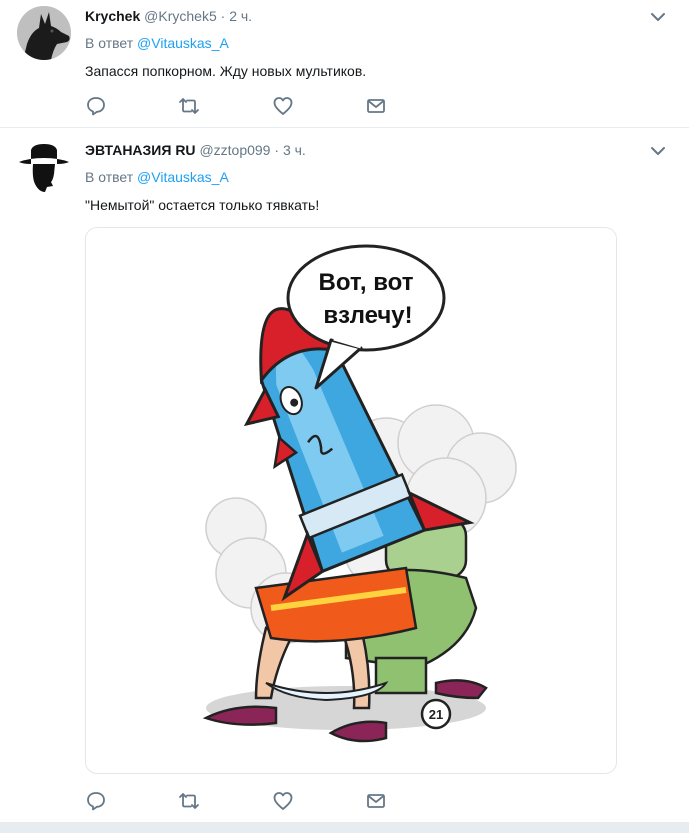 The width and height of the screenshot is (689, 833). What do you see at coordinates (112, 16) in the screenshot?
I see `display-name: Krychek` at bounding box center [112, 16].